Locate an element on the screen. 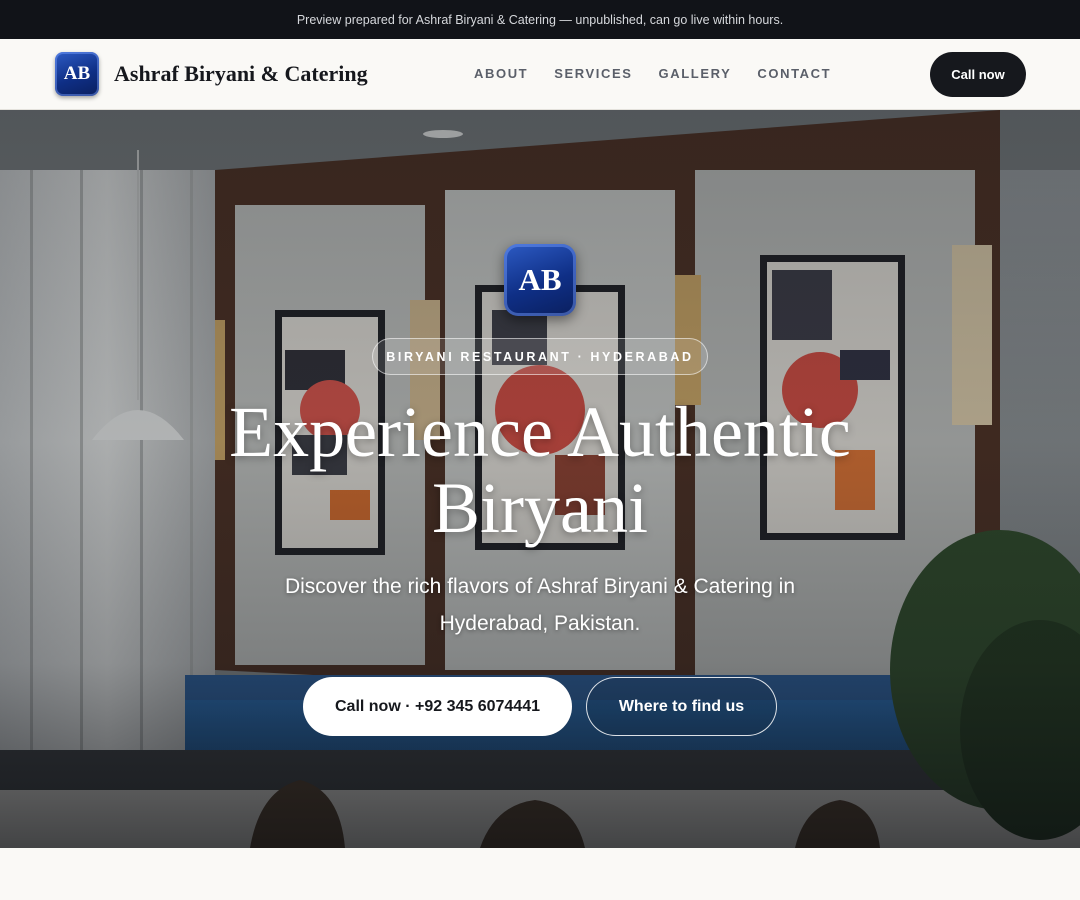 This screenshot has width=1080, height=900. logo-icon: AB is located at coordinates (77, 74).